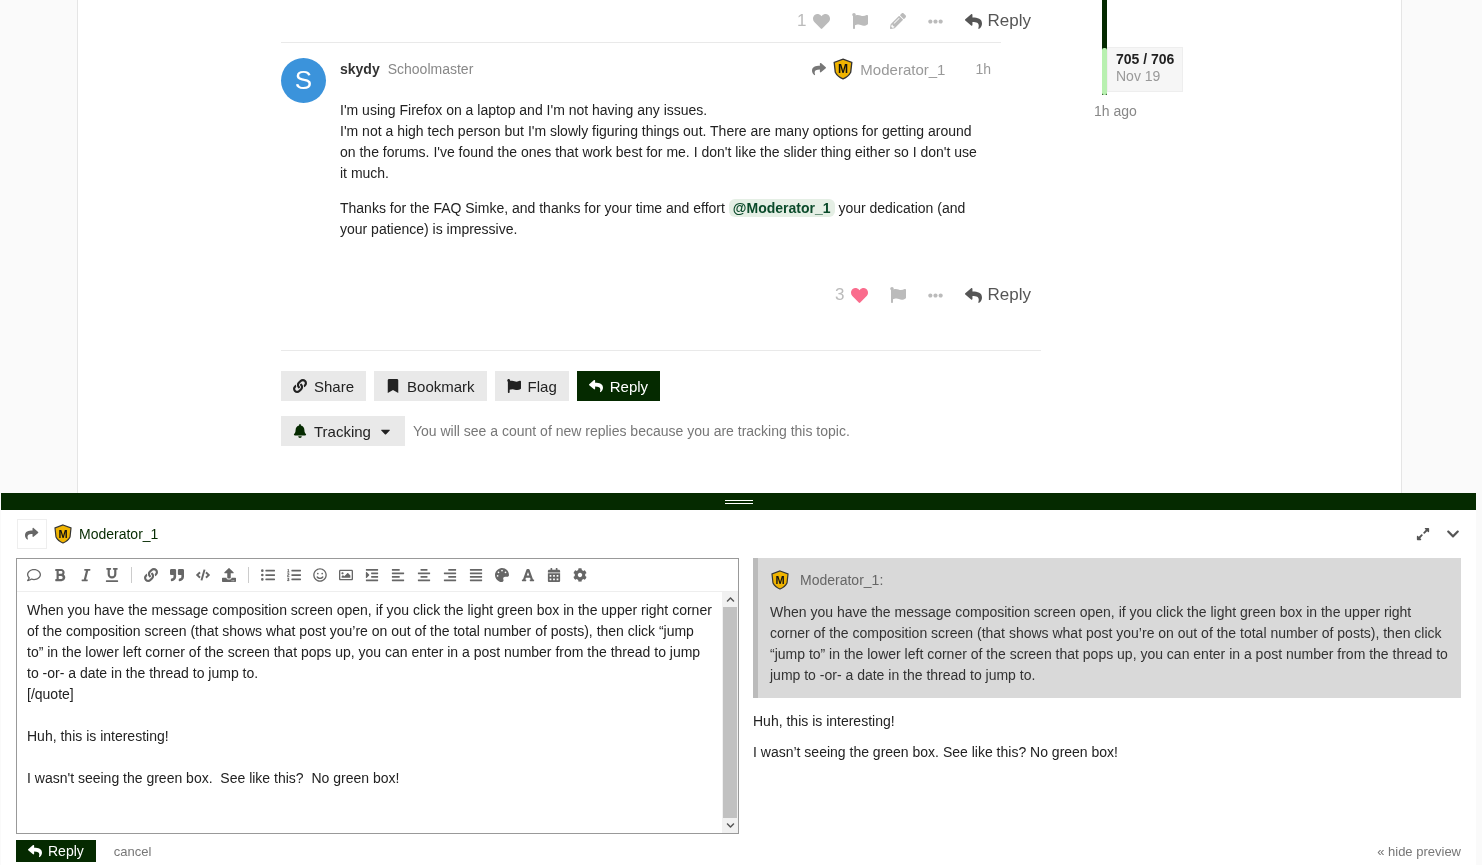 The height and width of the screenshot is (865, 1482). What do you see at coordinates (324, 386) in the screenshot?
I see `share-button: Share` at bounding box center [324, 386].